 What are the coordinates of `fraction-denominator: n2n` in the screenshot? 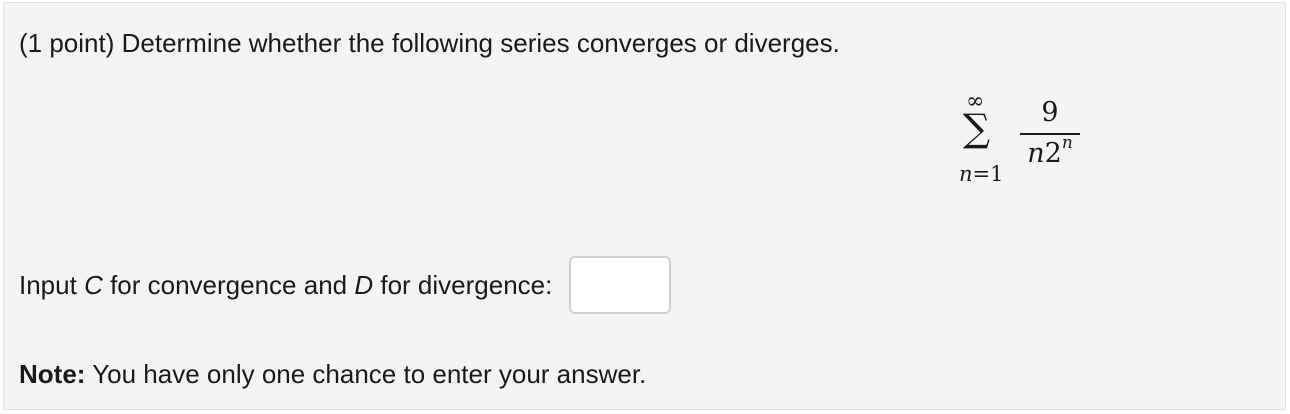 It's located at (1050, 152).